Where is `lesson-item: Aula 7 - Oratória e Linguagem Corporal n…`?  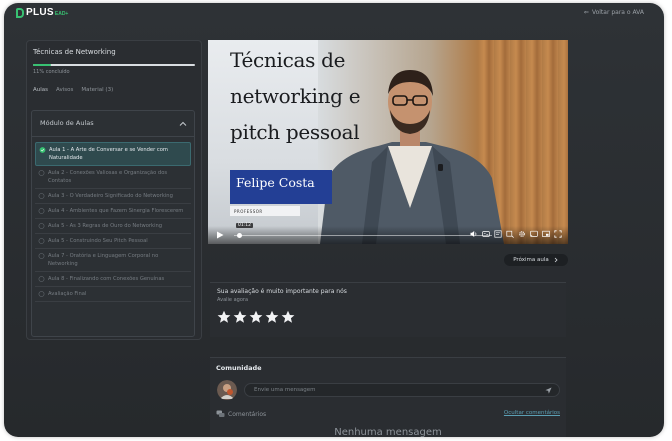 lesson-item: Aula 7 - Oratória e Linguagem Corporal n… is located at coordinates (113, 260).